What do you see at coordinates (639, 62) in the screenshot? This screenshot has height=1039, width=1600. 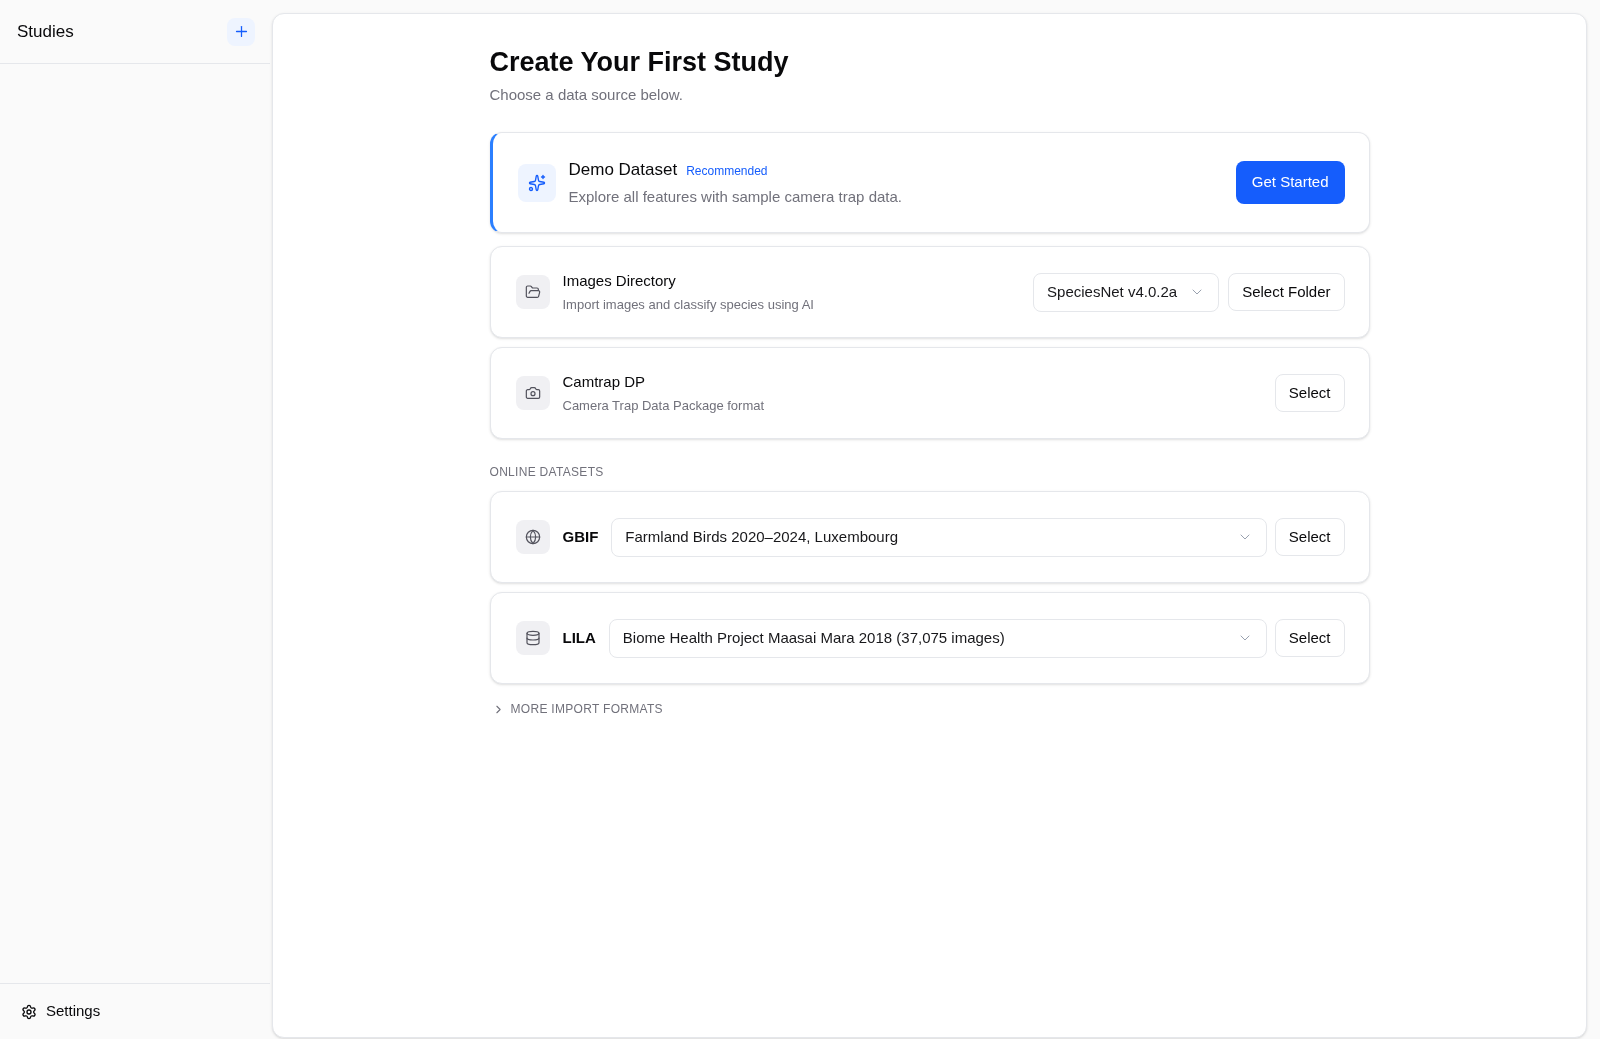 I see `page-title: Create Your First Study` at bounding box center [639, 62].